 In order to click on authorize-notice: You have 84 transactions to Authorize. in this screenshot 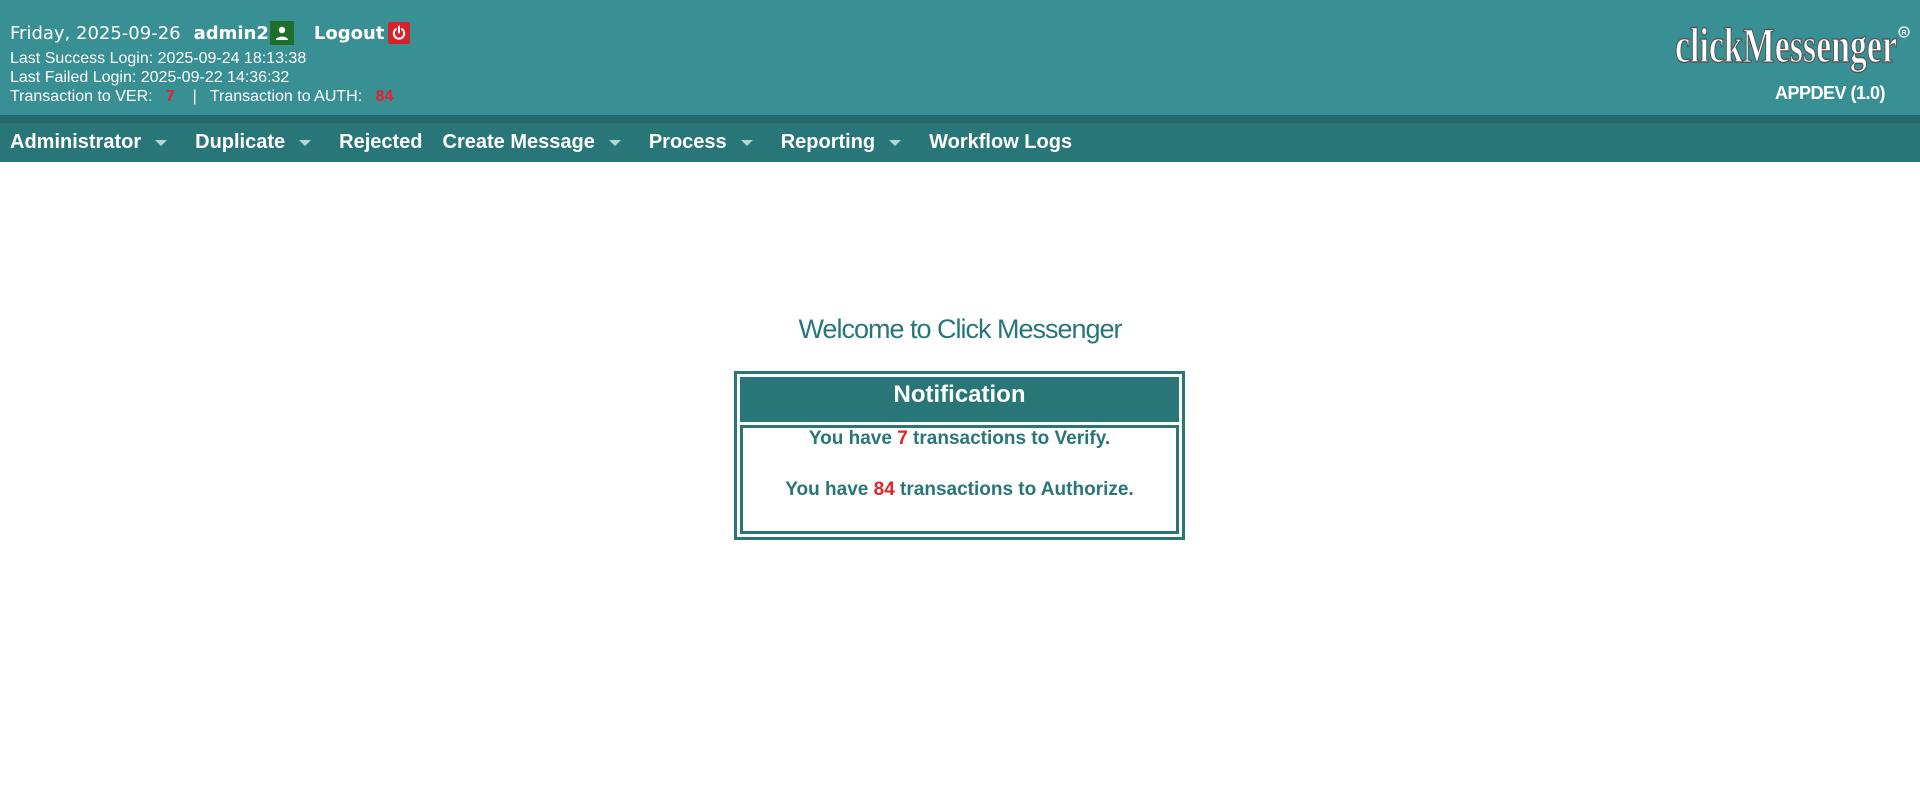, I will do `click(959, 490)`.